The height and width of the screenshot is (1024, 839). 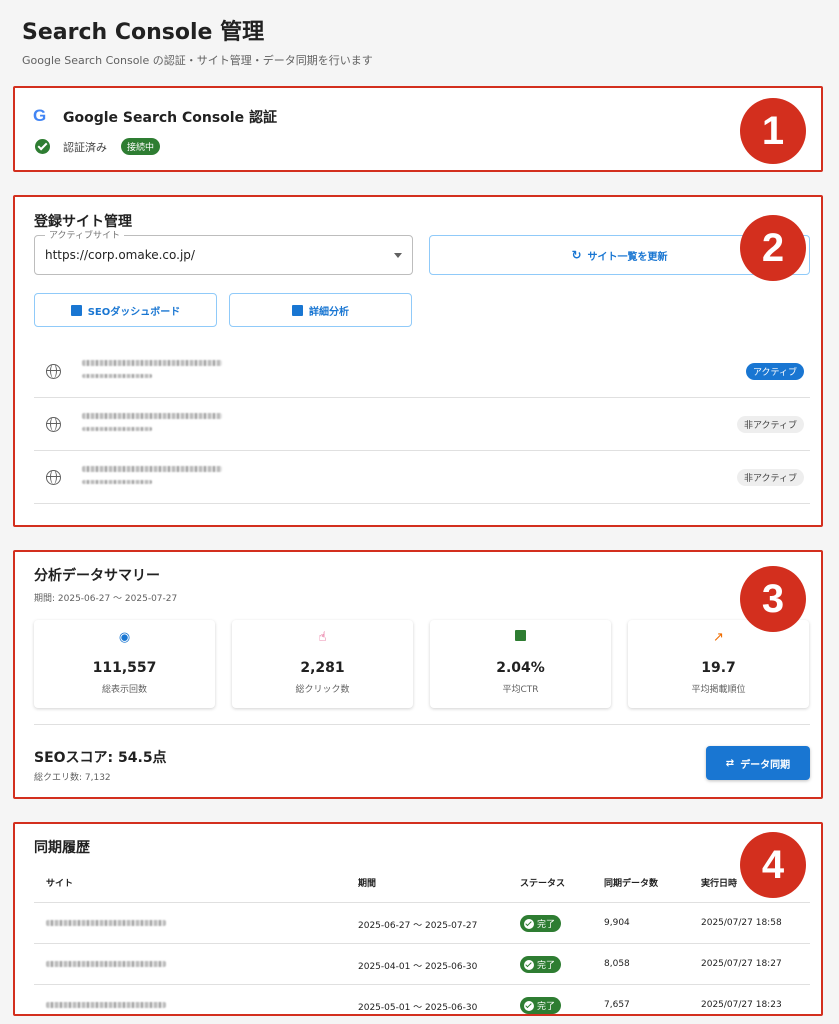 I want to click on bar-chart-icon, so click(x=520, y=637).